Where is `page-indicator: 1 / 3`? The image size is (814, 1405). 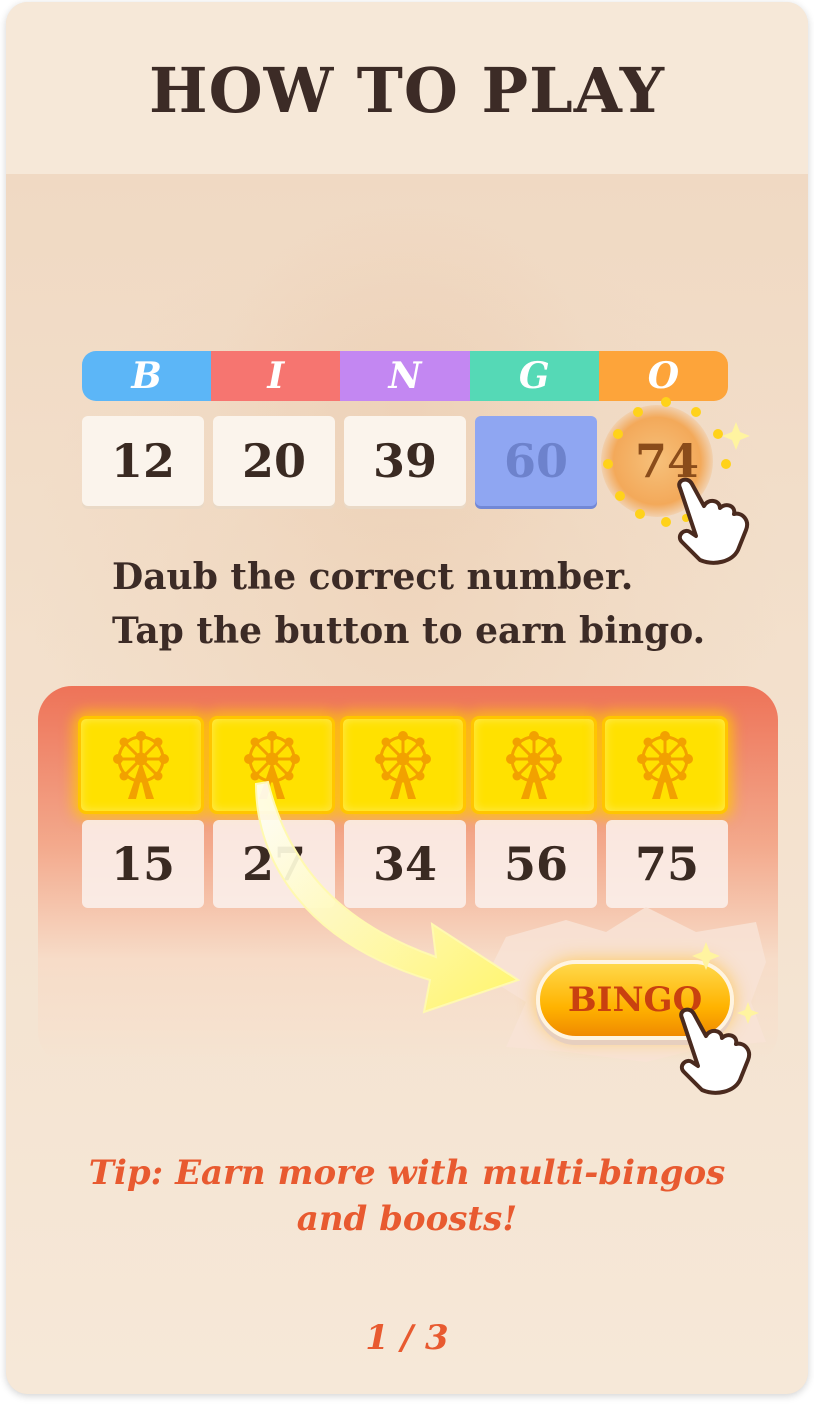
page-indicator: 1 / 3 is located at coordinates (407, 1338).